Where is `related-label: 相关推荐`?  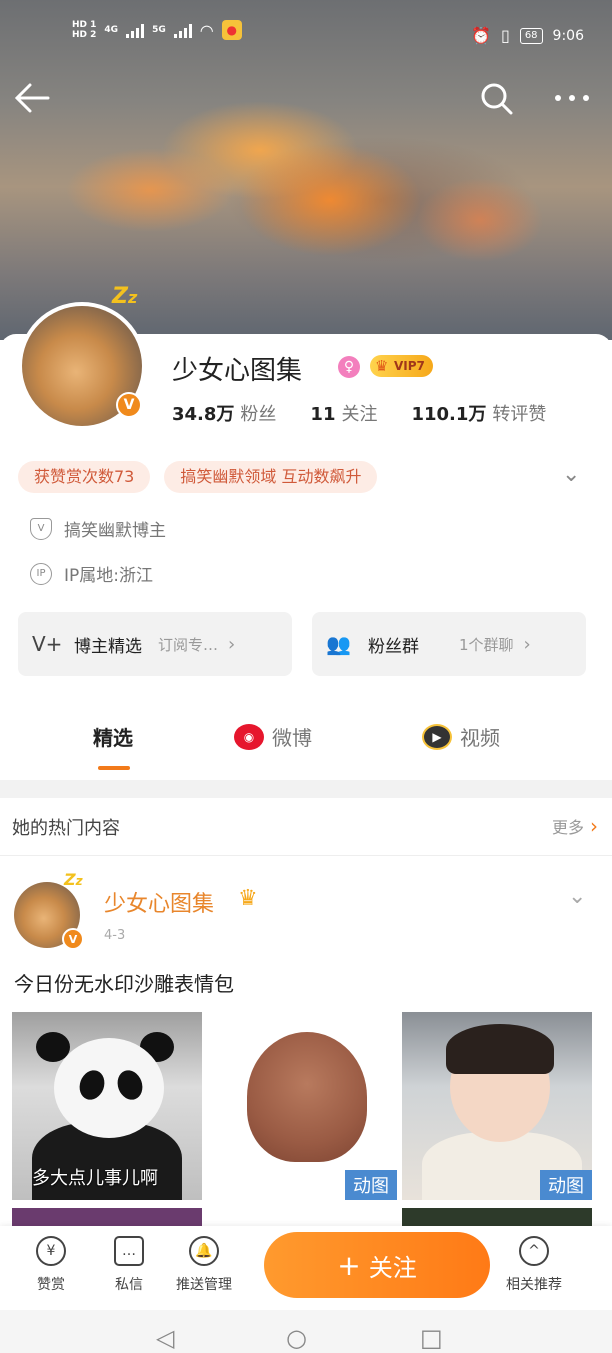 related-label: 相关推荐 is located at coordinates (534, 1285).